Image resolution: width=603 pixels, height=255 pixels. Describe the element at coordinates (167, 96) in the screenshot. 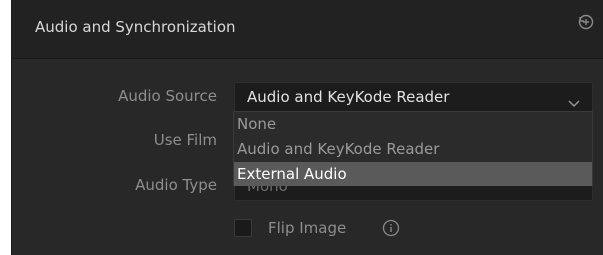

I see `audio-source-label: Audio Source` at that location.